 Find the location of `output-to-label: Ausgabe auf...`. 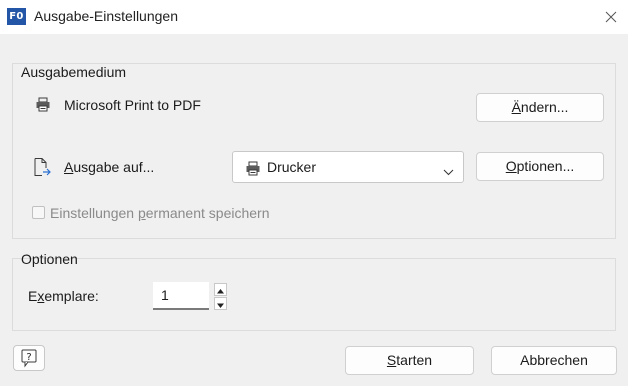

output-to-label: Ausgabe auf... is located at coordinates (109, 167).